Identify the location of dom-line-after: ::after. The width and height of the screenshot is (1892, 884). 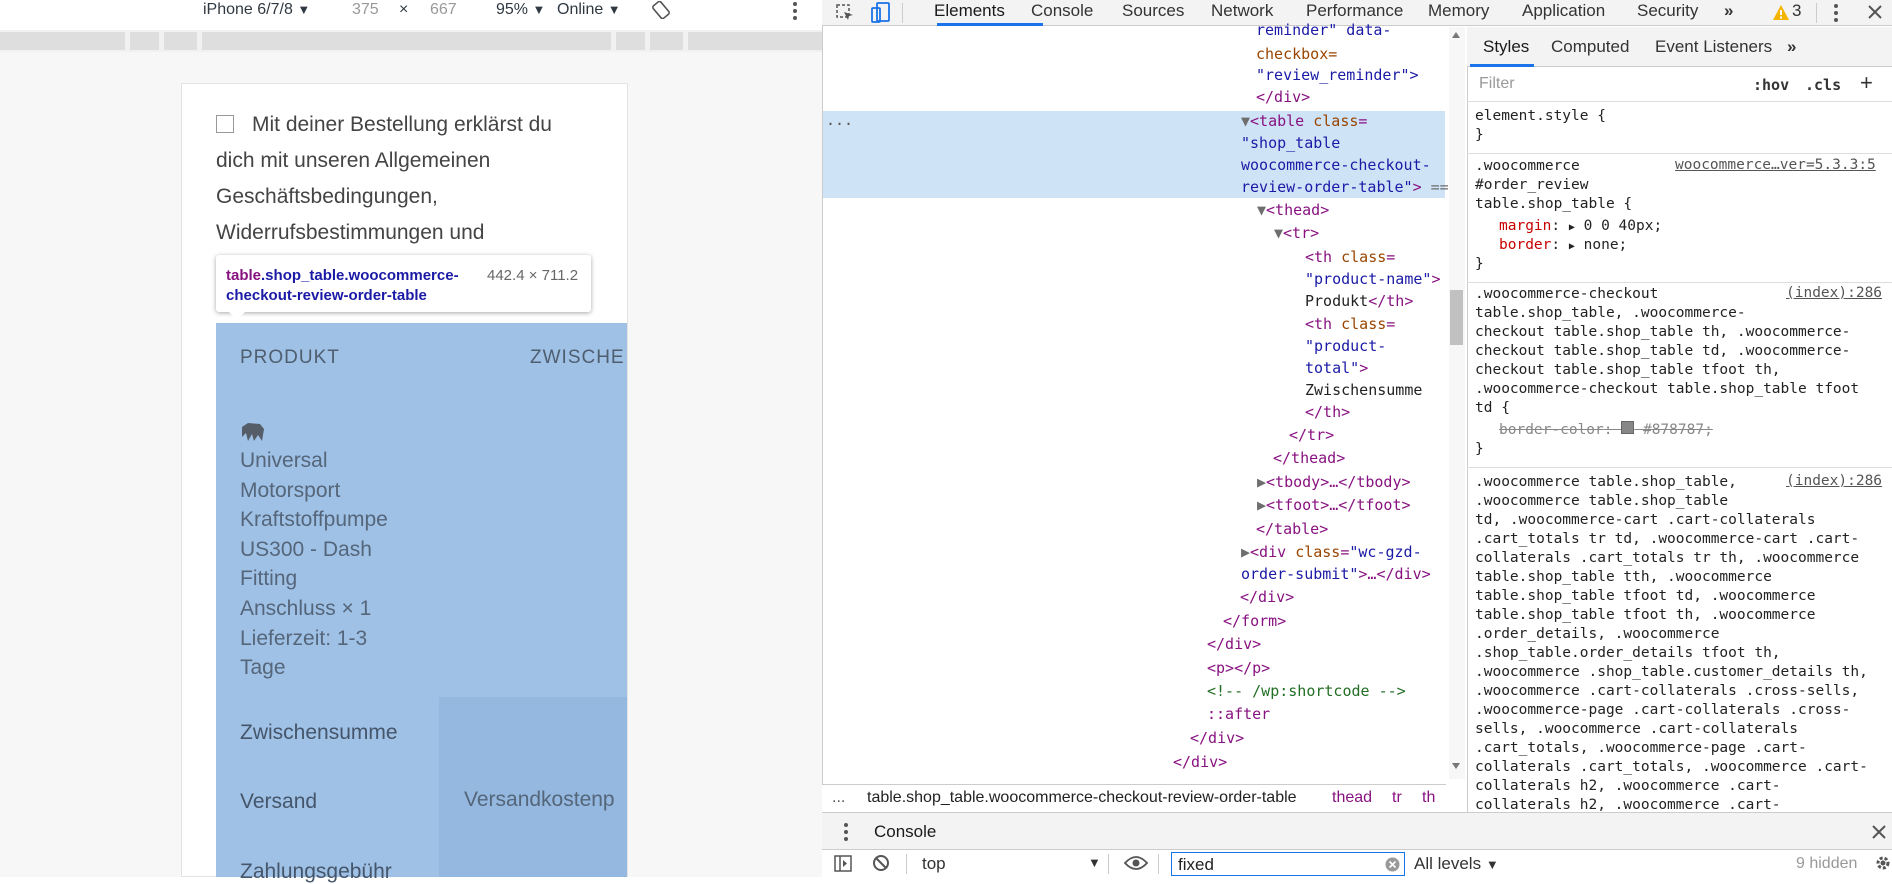
(1238, 714).